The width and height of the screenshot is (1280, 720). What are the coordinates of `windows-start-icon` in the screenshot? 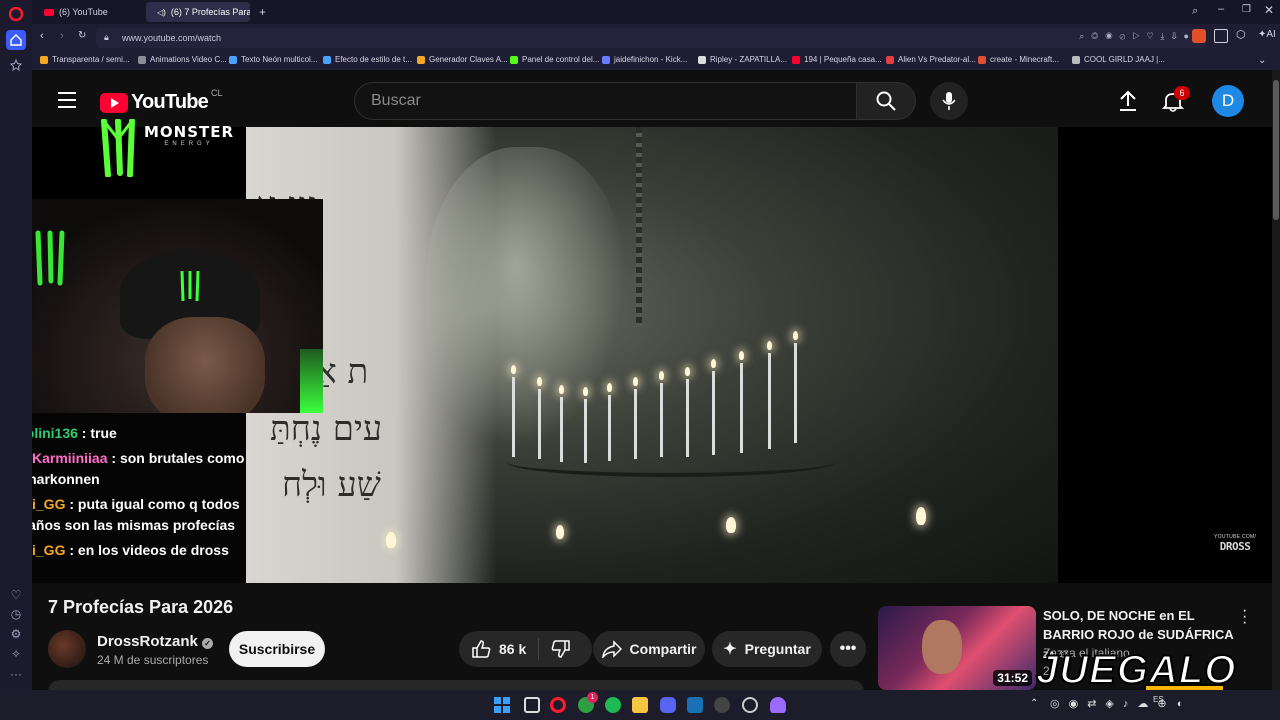 It's located at (502, 705).